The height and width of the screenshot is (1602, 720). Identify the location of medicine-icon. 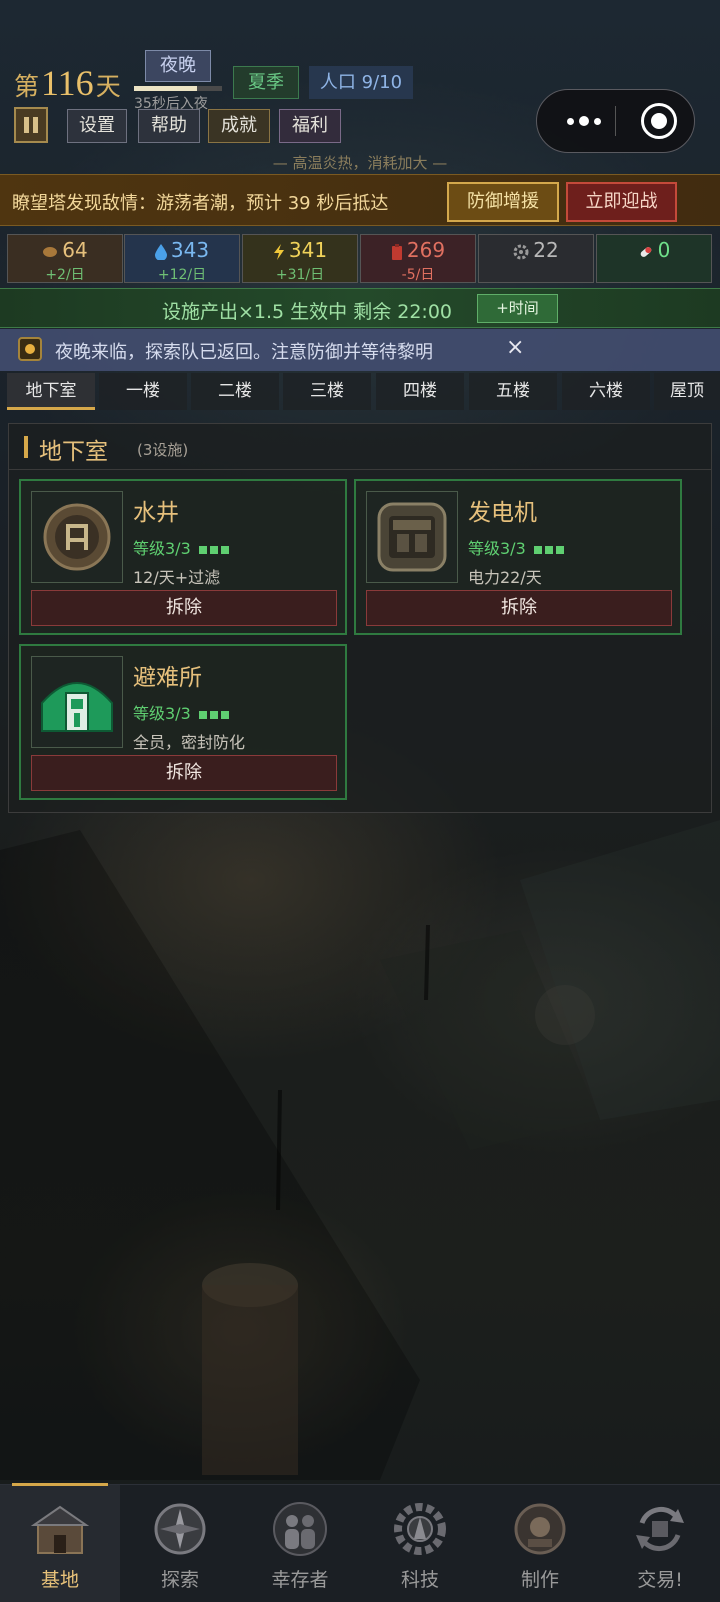
(645, 251).